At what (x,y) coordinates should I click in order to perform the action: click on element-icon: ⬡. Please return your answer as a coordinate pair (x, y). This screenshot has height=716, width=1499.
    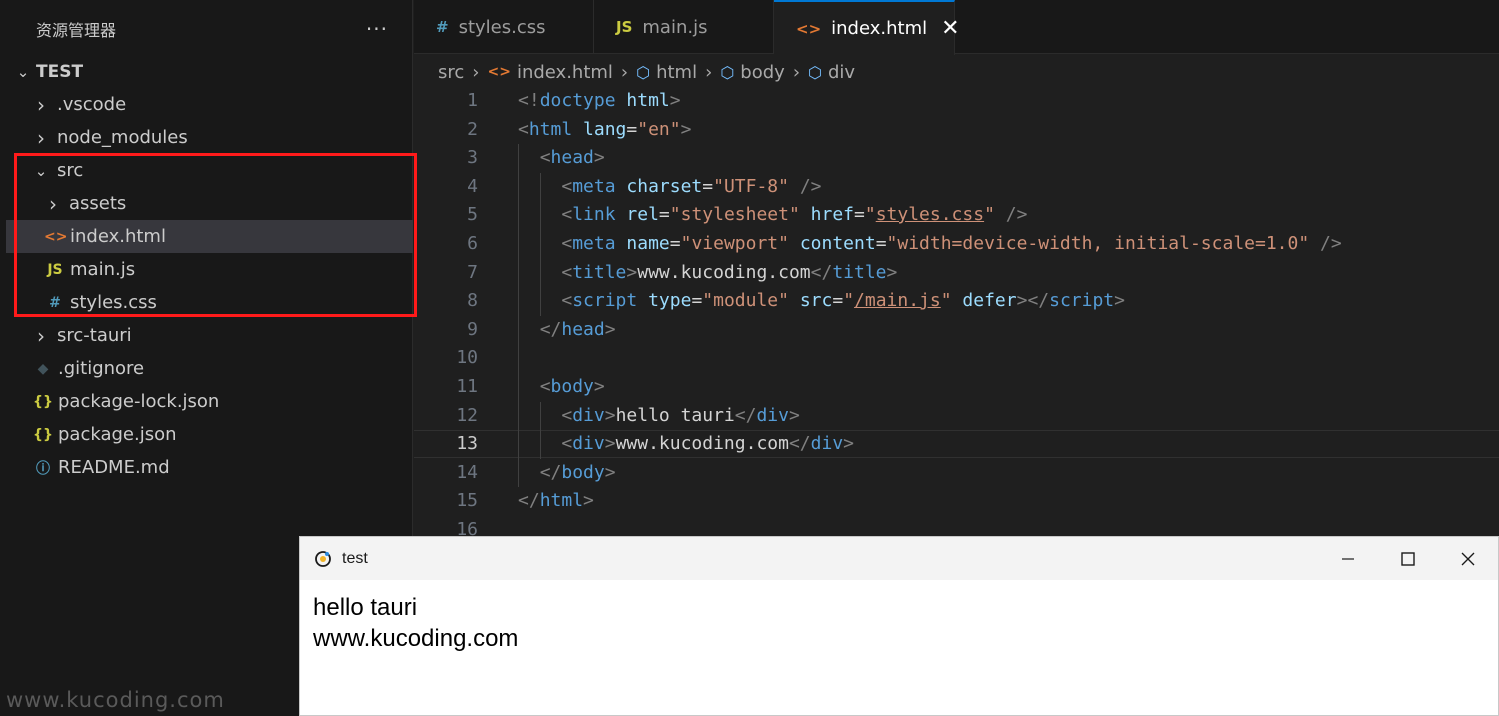
    Looking at the image, I should click on (643, 72).